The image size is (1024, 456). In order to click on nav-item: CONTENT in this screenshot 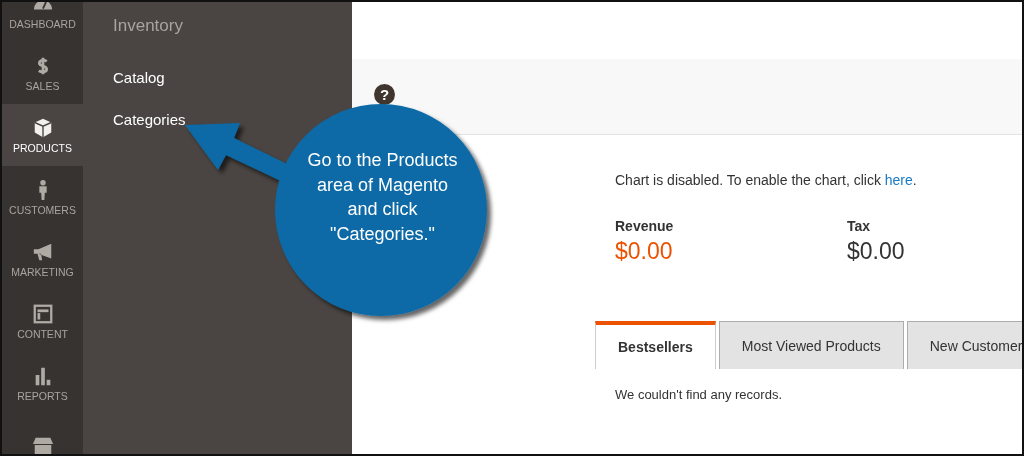, I will do `click(42, 321)`.